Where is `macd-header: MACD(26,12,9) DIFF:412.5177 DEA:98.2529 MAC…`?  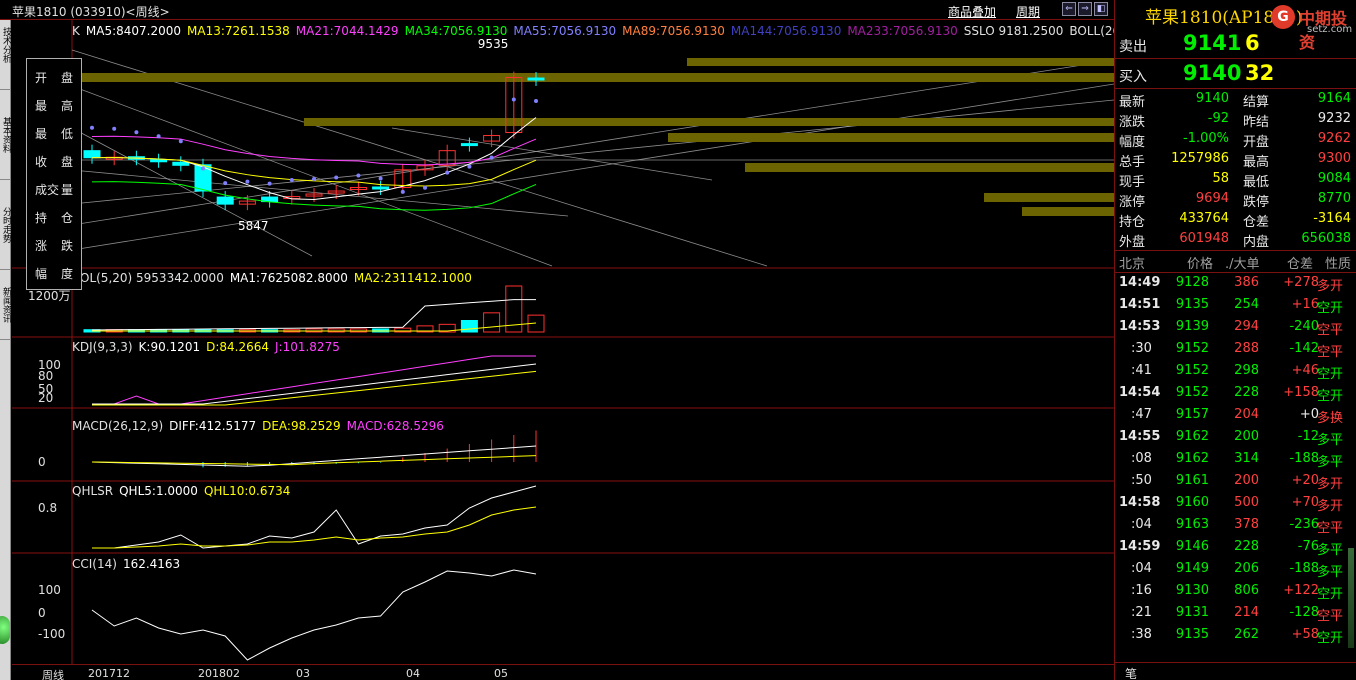 macd-header: MACD(26,12,9) DIFF:412.5177 DEA:98.2529 MAC… is located at coordinates (261, 426).